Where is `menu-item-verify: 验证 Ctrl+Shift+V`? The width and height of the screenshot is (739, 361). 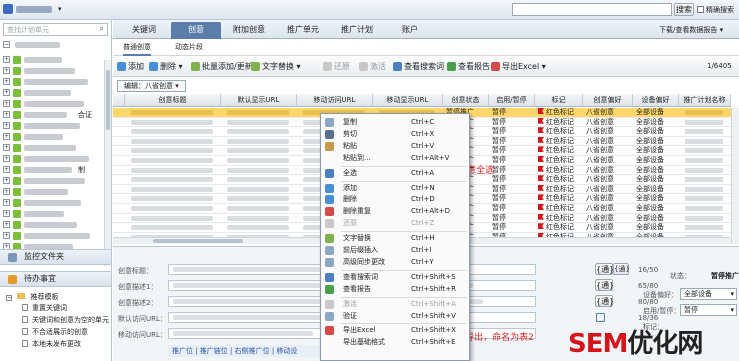
menu-item-verify: 验证 Ctrl+Shift+V is located at coordinates (395, 316).